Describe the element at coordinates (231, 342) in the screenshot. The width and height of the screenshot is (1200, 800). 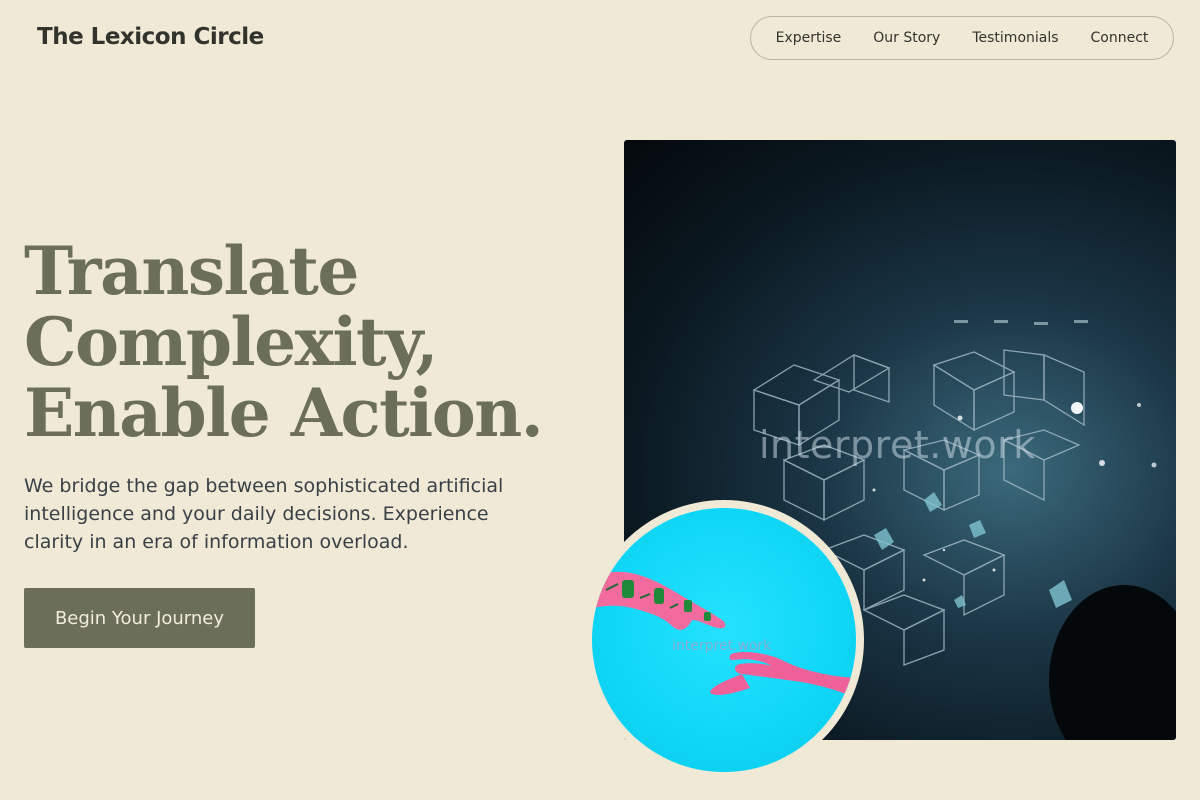
I see `hero-title-line-2: Complexity,` at that location.